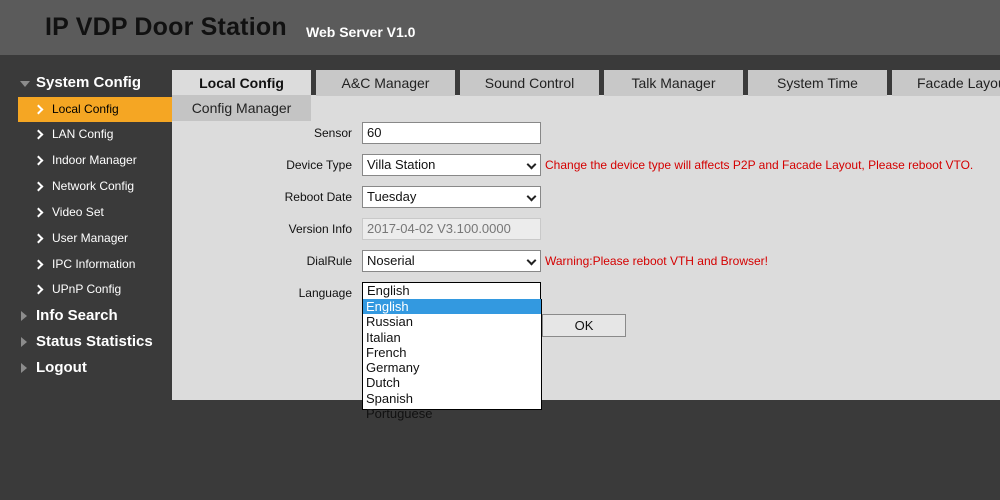  I want to click on sidebar-item-user-manager: User Manager, so click(95, 238).